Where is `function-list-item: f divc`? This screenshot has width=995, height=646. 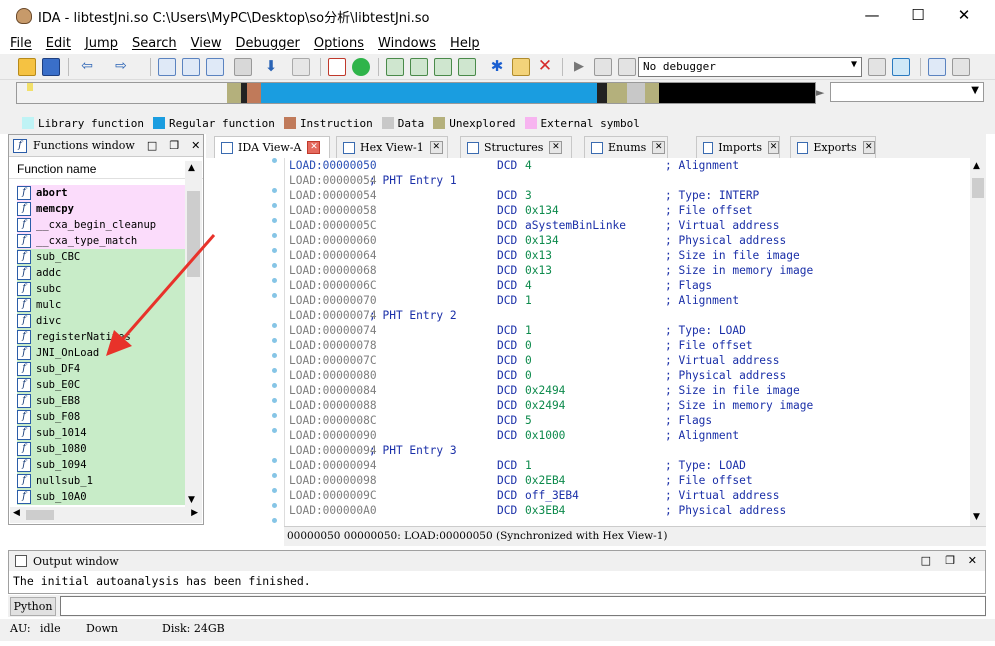 function-list-item: f divc is located at coordinates (101, 321).